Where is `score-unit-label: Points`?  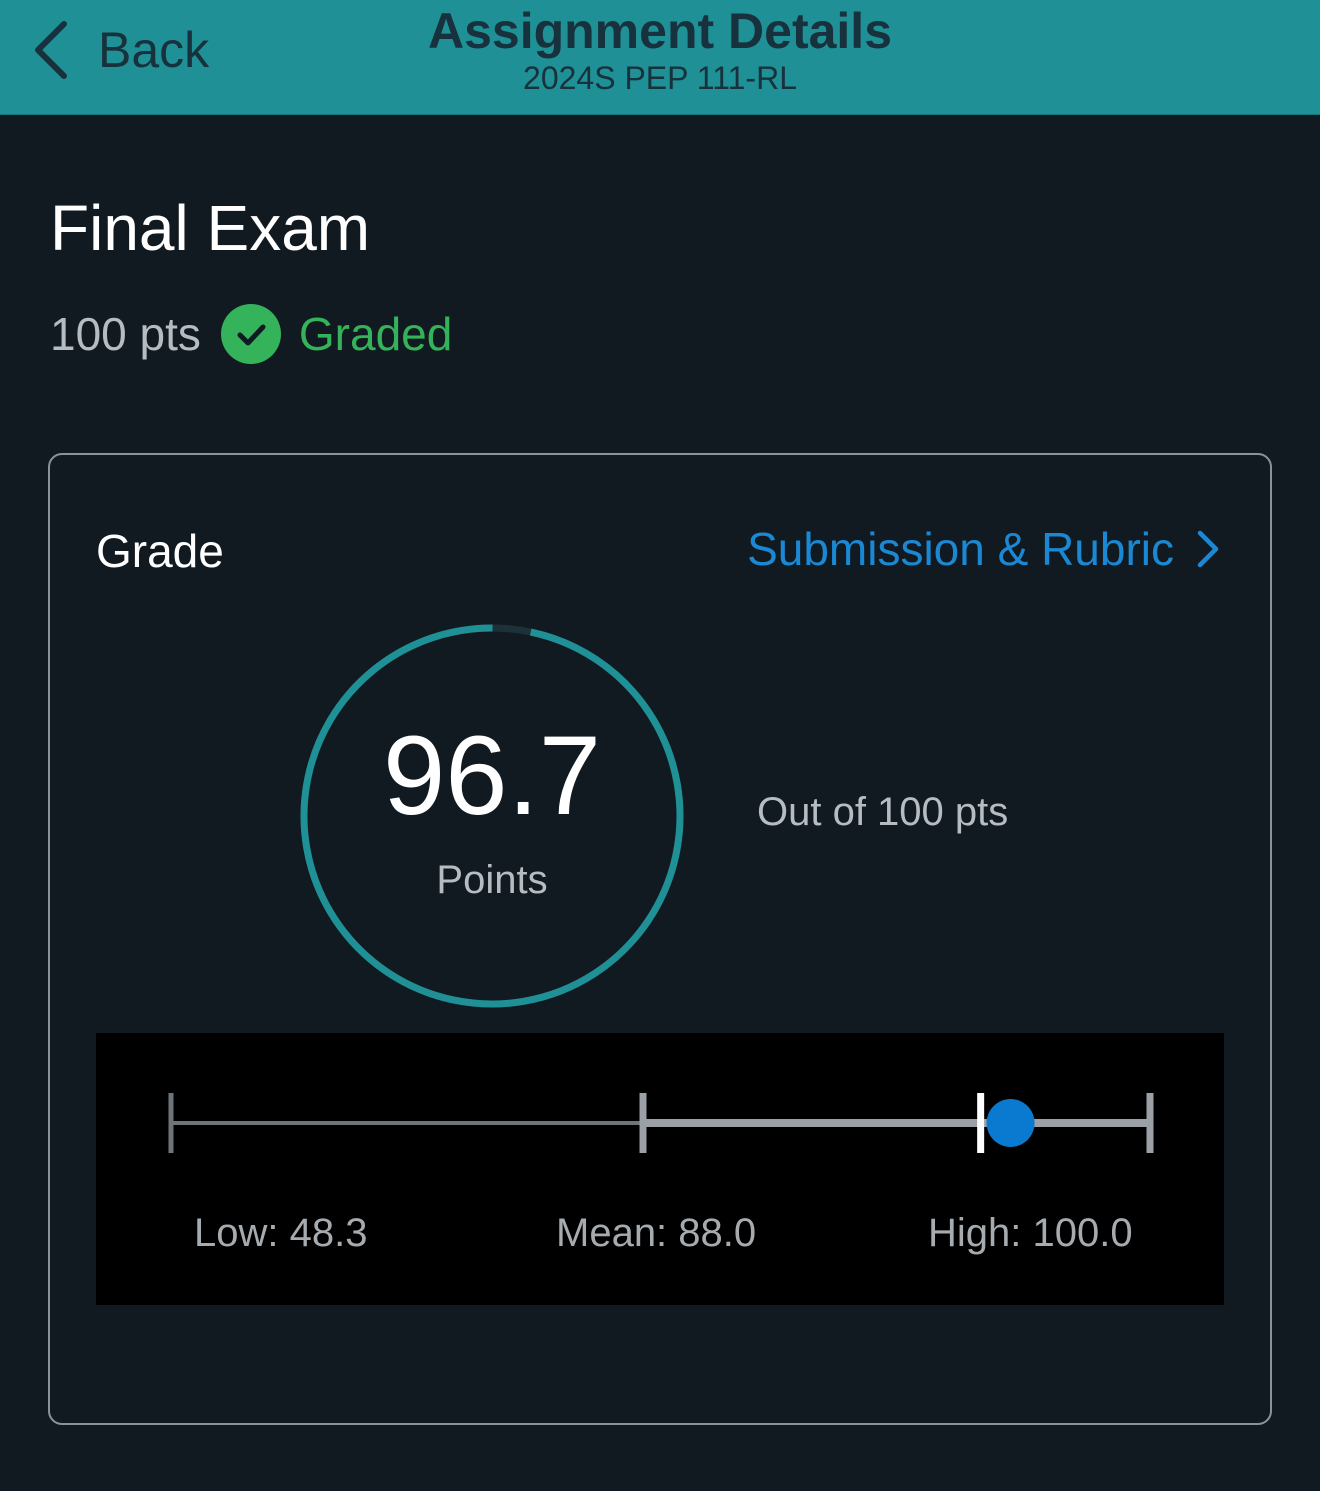
score-unit-label: Points is located at coordinates (492, 880).